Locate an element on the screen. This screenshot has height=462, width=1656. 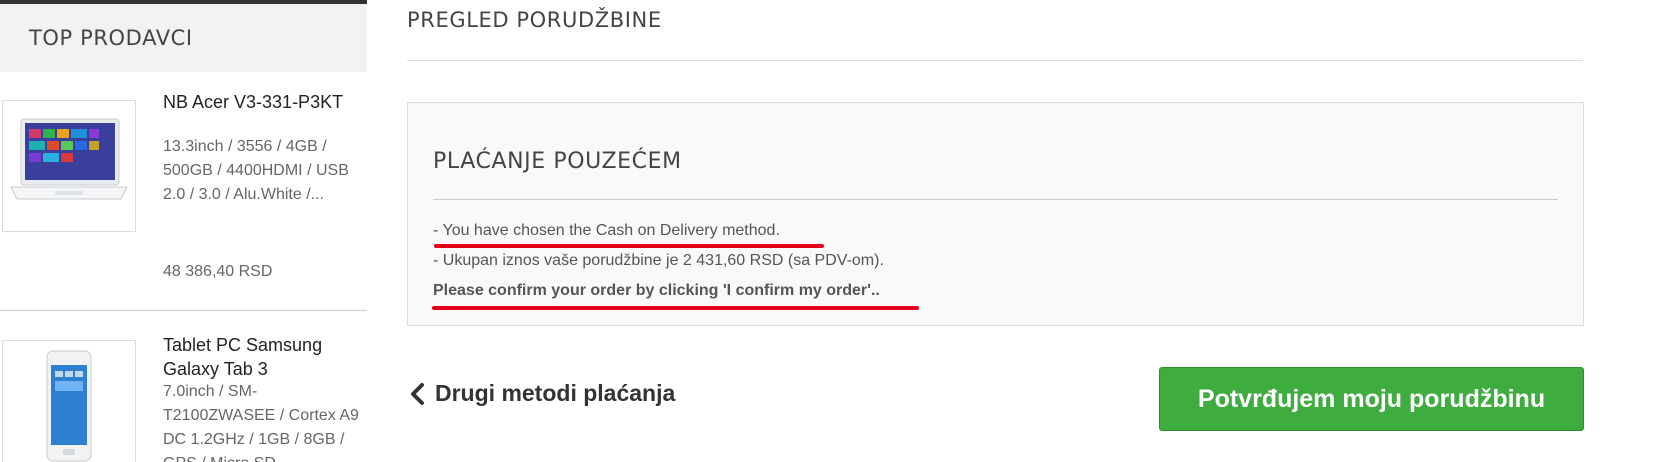
other-payment-methods-link: Drugi metodi plaćanja is located at coordinates (541, 393).